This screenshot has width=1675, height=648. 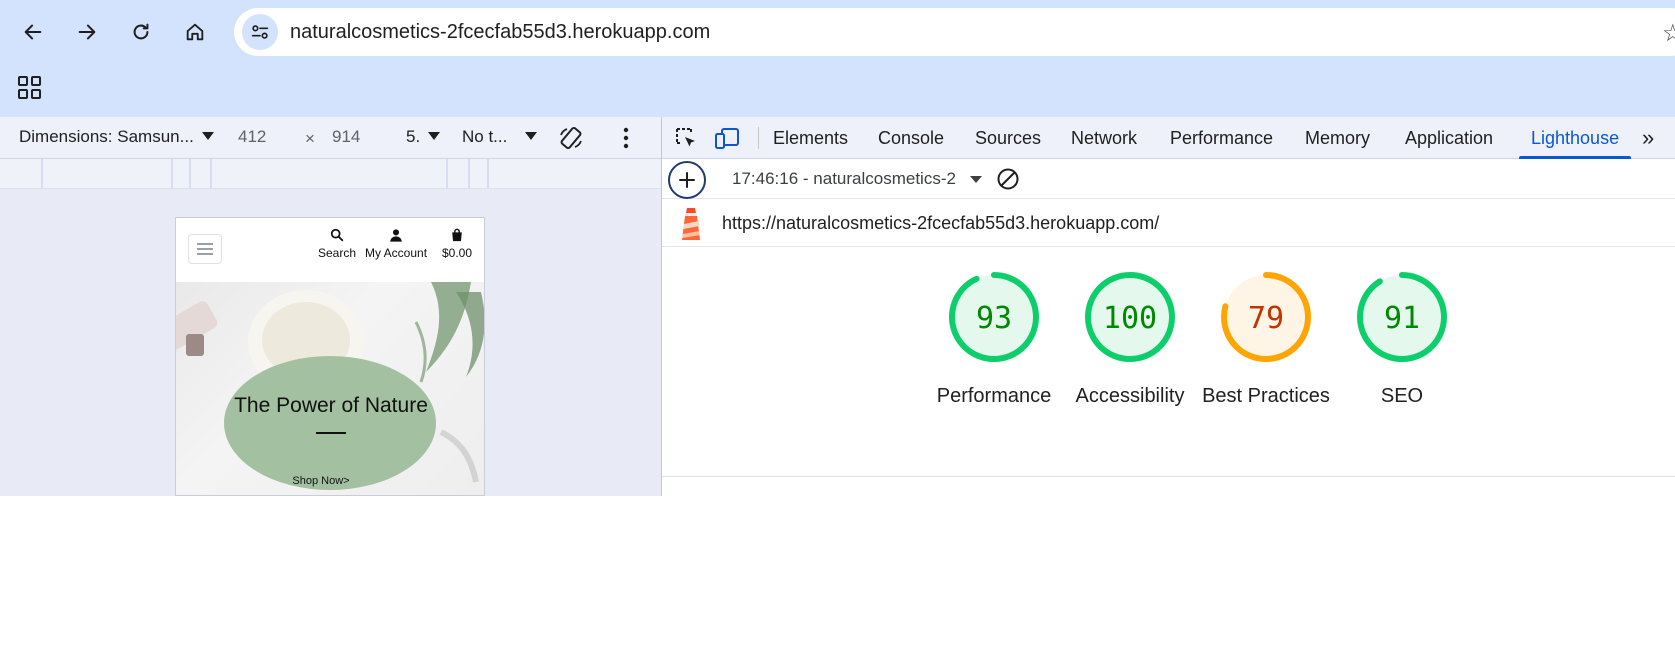 I want to click on gauge-ring: 93, so click(x=994, y=317).